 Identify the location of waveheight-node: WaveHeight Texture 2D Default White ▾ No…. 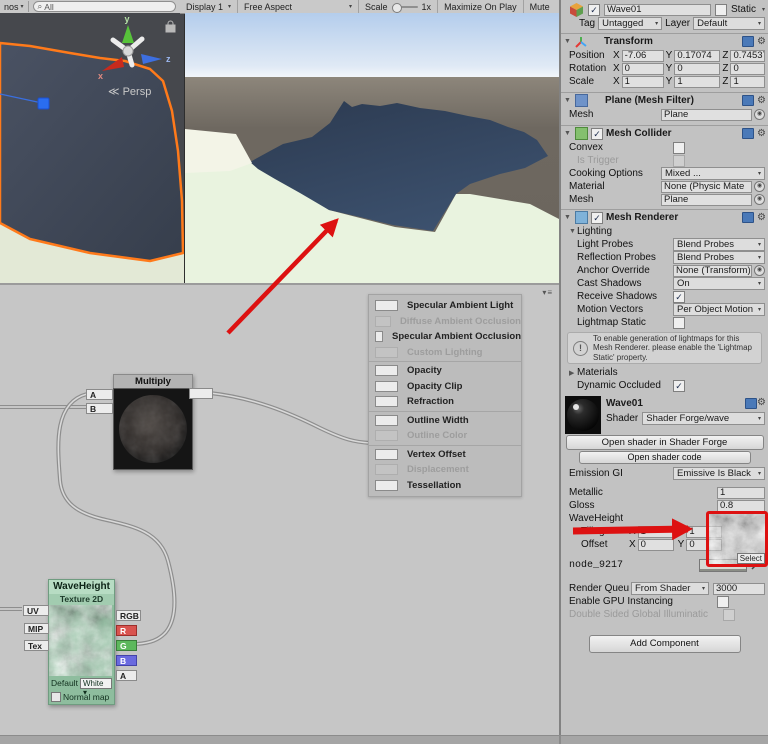
(82, 642).